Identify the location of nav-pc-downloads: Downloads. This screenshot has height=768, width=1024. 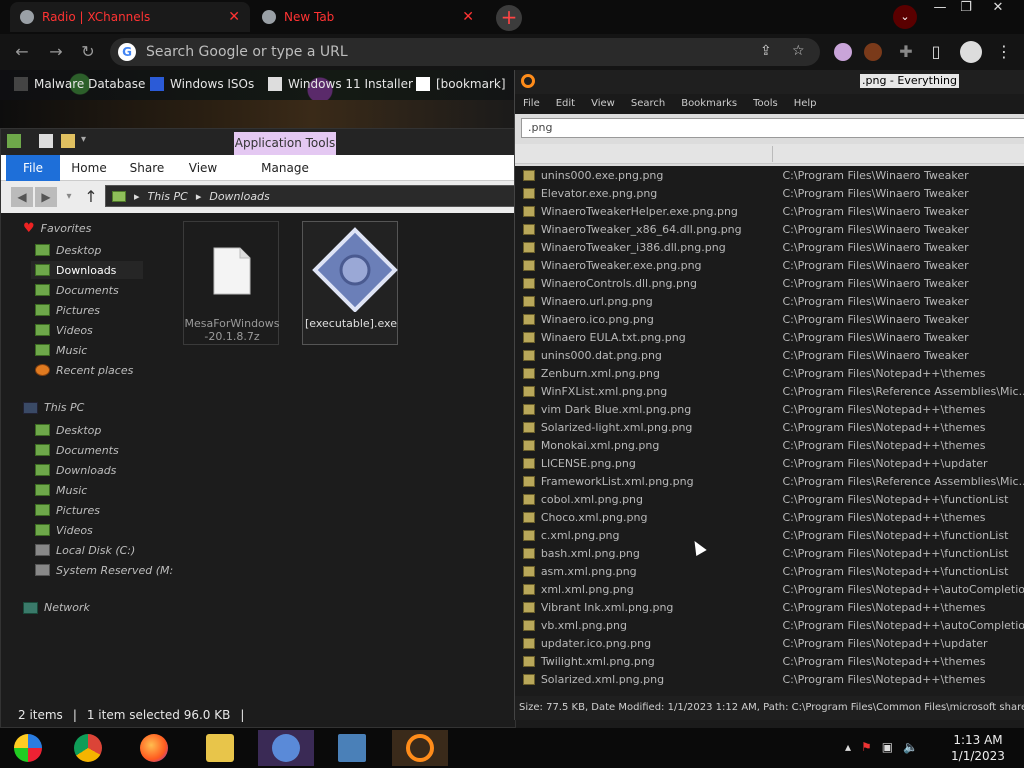
(75, 470).